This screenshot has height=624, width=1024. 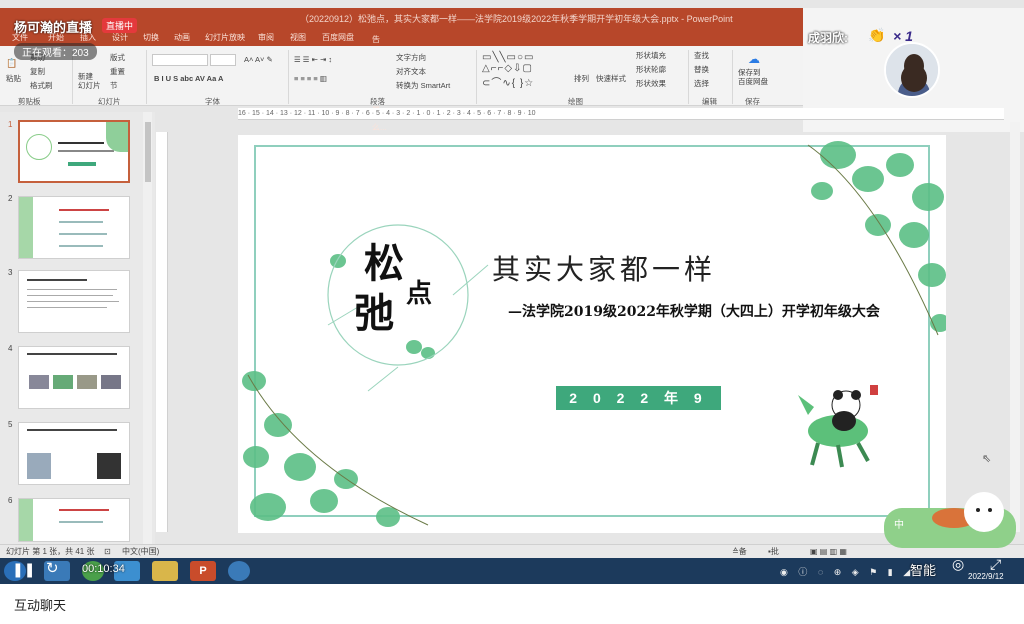 I want to click on paste-button: 粘贴, so click(x=13, y=78).